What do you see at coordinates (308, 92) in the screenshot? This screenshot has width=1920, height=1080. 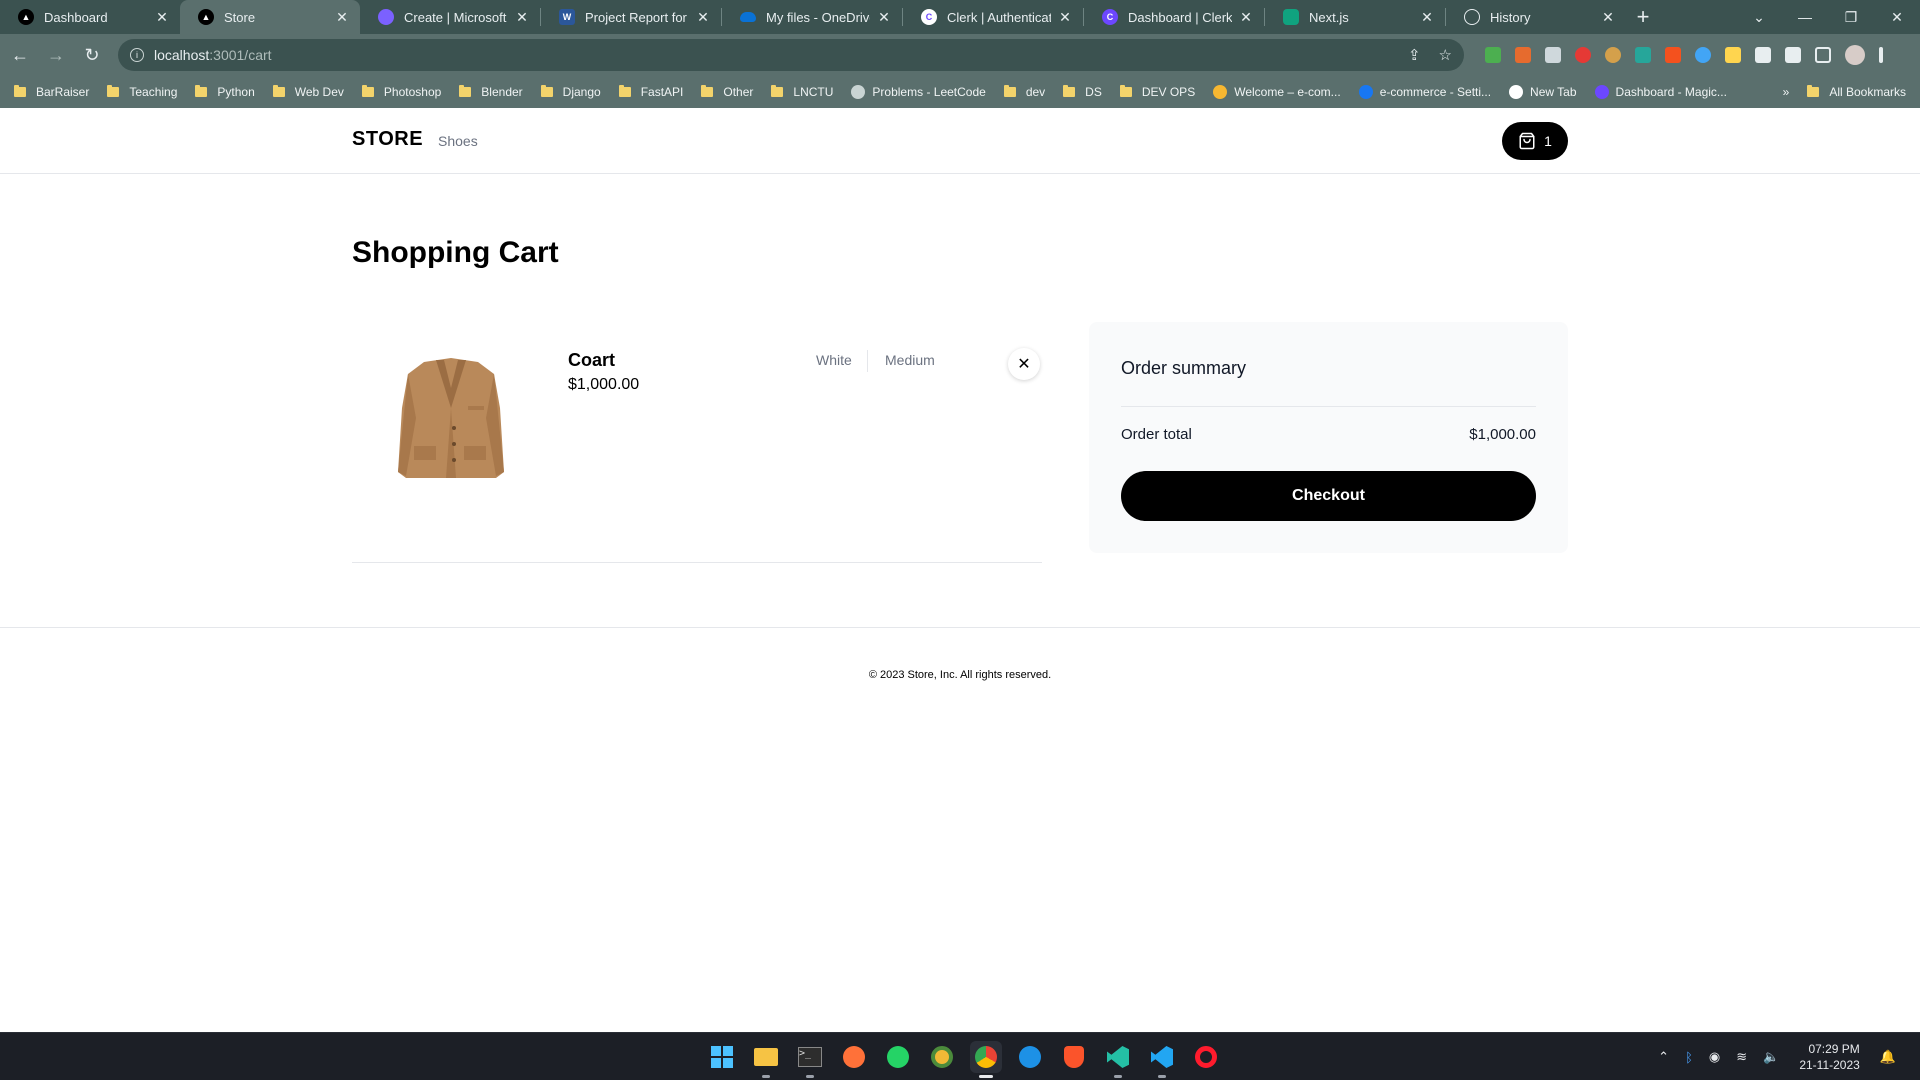 I see `bookmark-item: Web Dev` at bounding box center [308, 92].